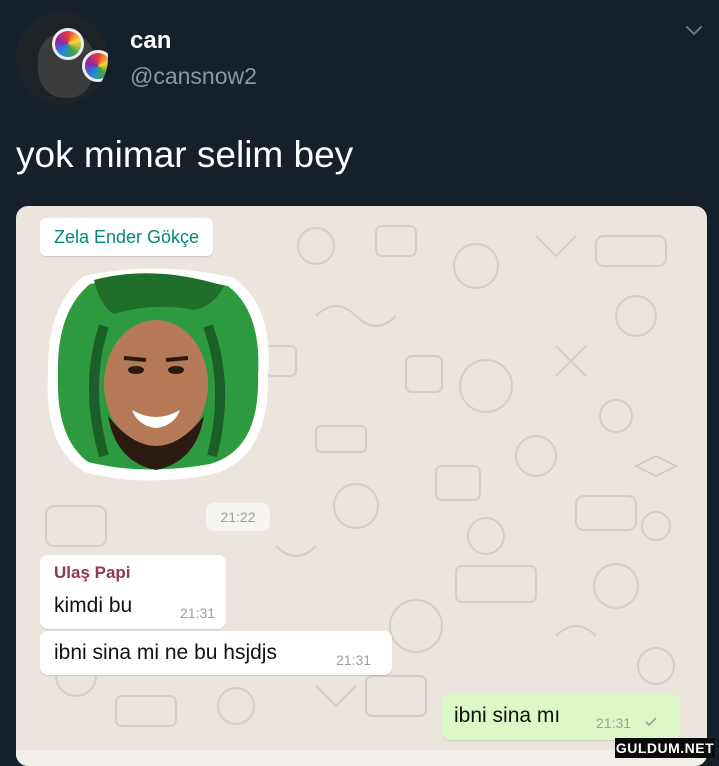 Image resolution: width=719 pixels, height=766 pixels. I want to click on sticker-image, so click(158, 374).